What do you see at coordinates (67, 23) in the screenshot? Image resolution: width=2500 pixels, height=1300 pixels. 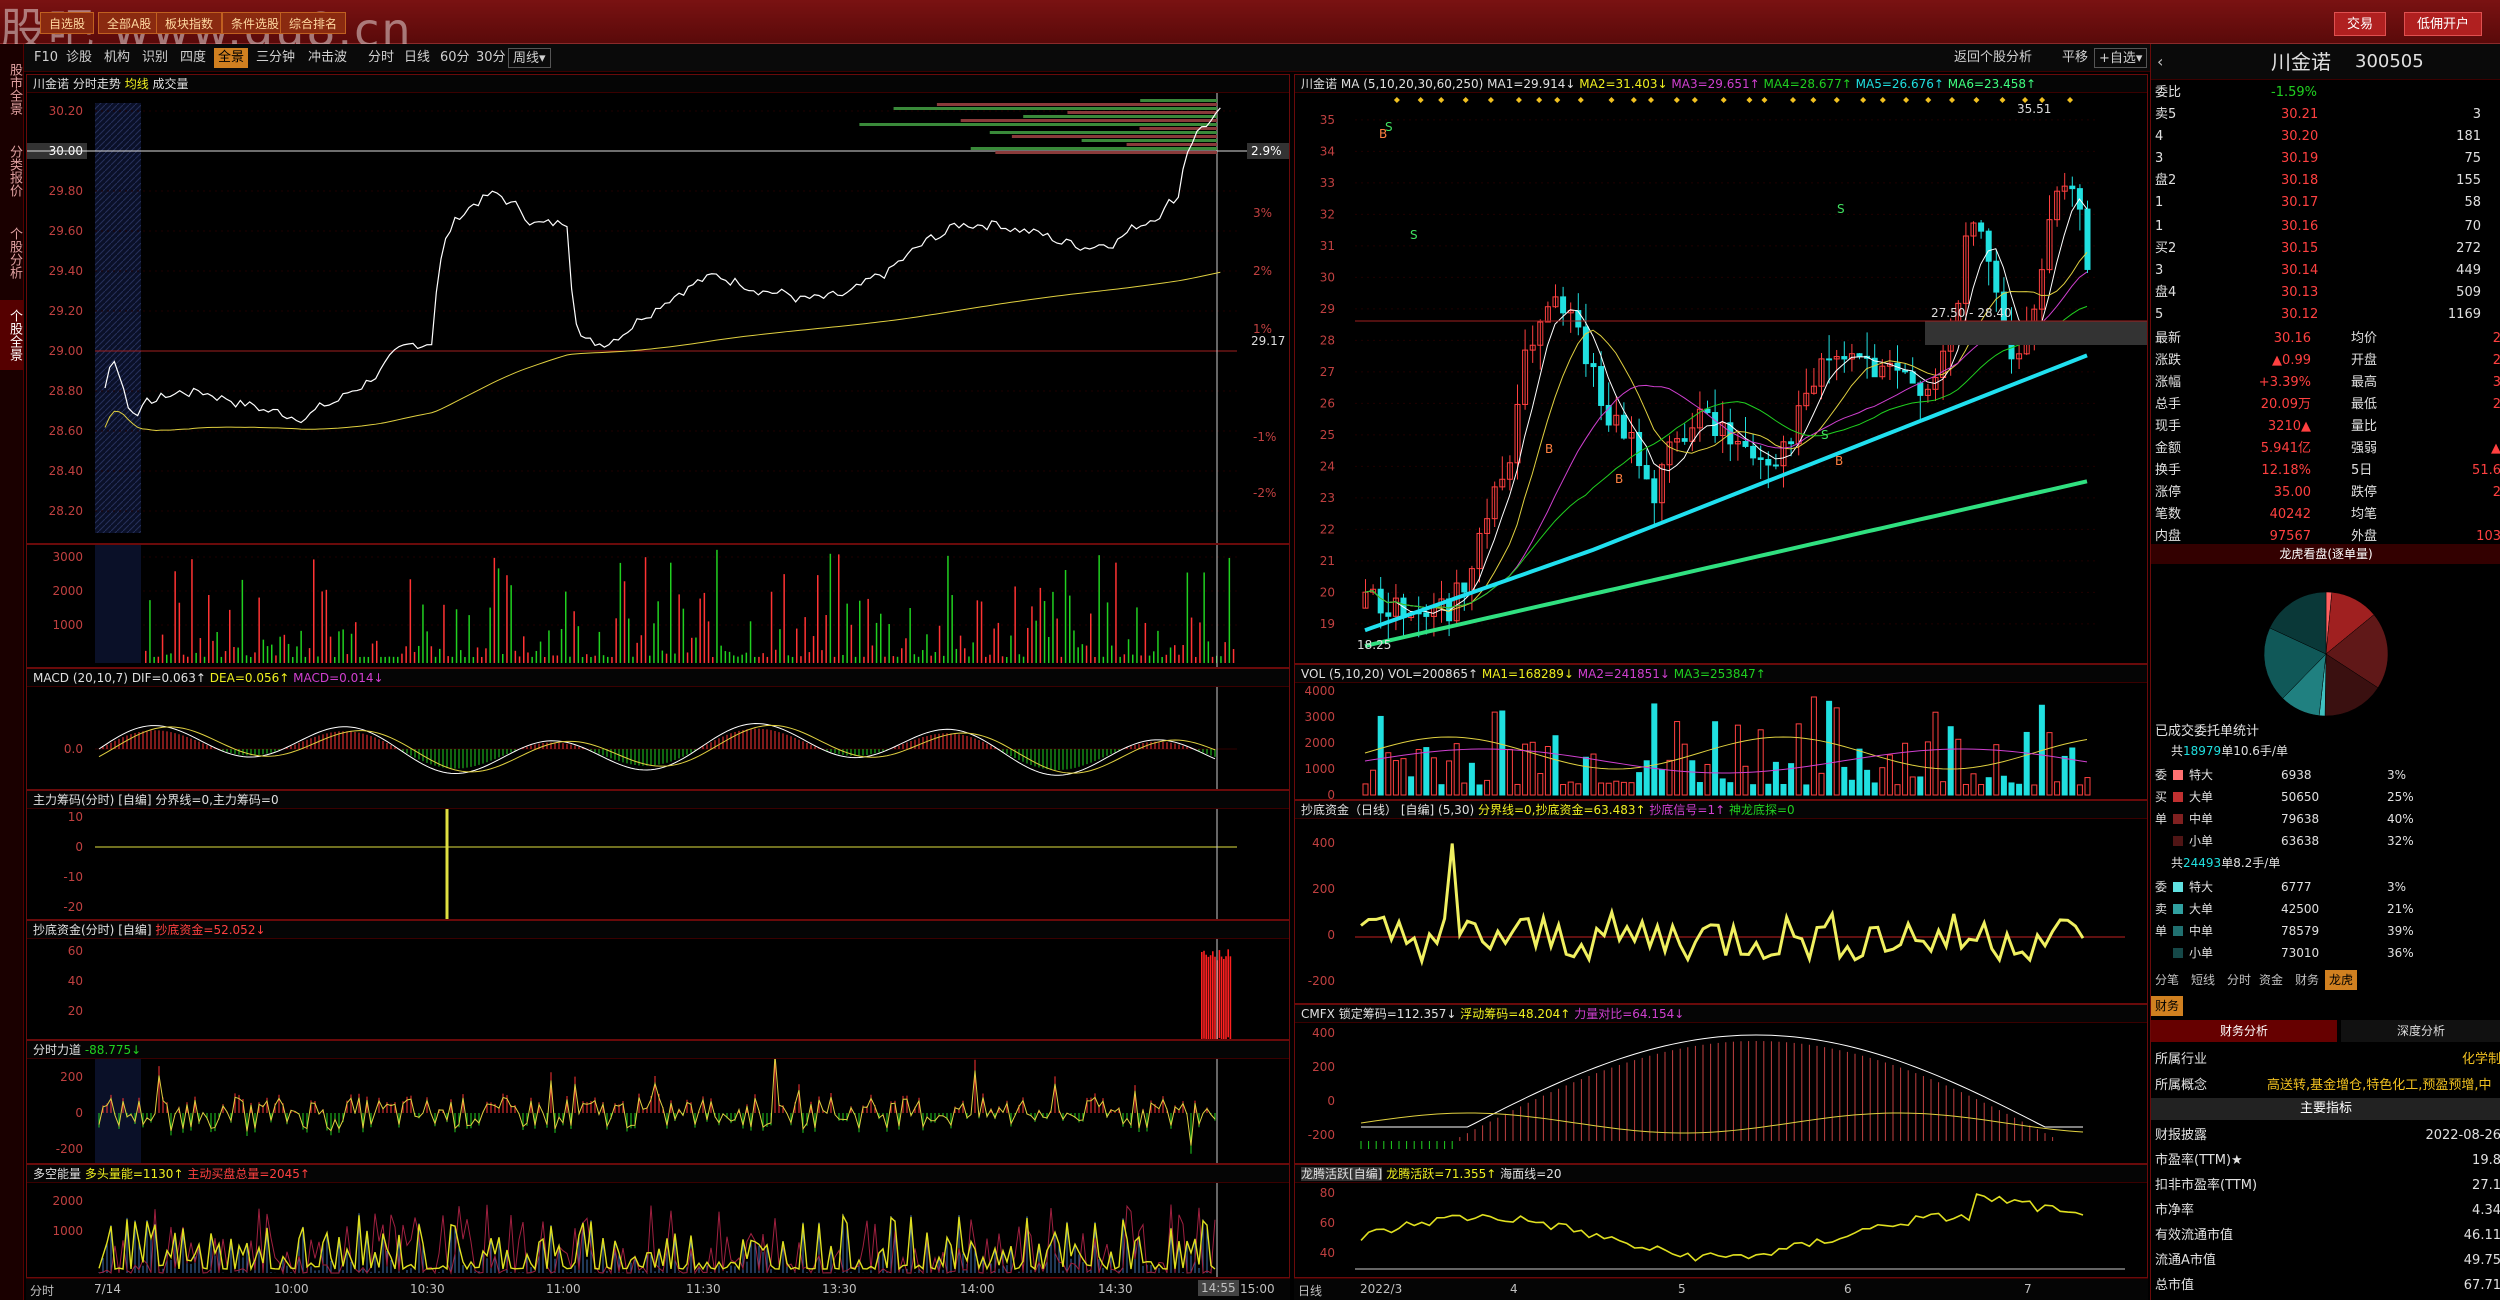 I see `top-button-1: 自选股` at bounding box center [67, 23].